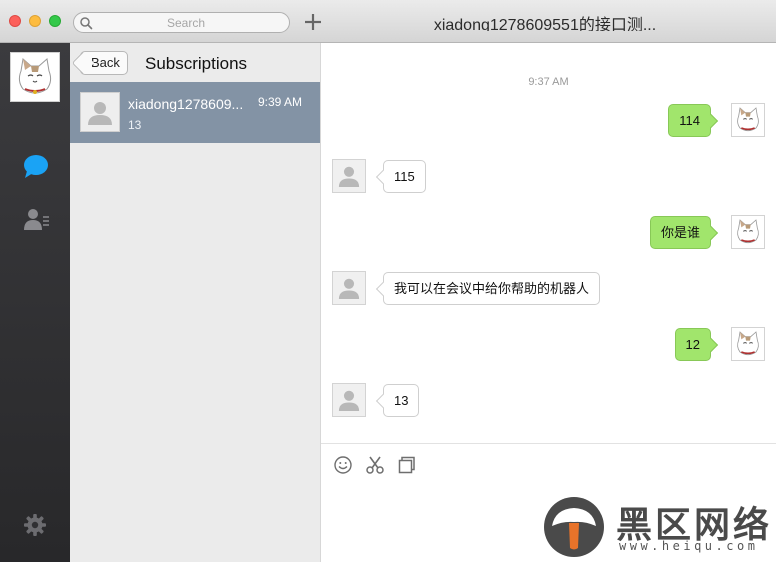 This screenshot has height=562, width=776. I want to click on plus-icon, so click(313, 22).